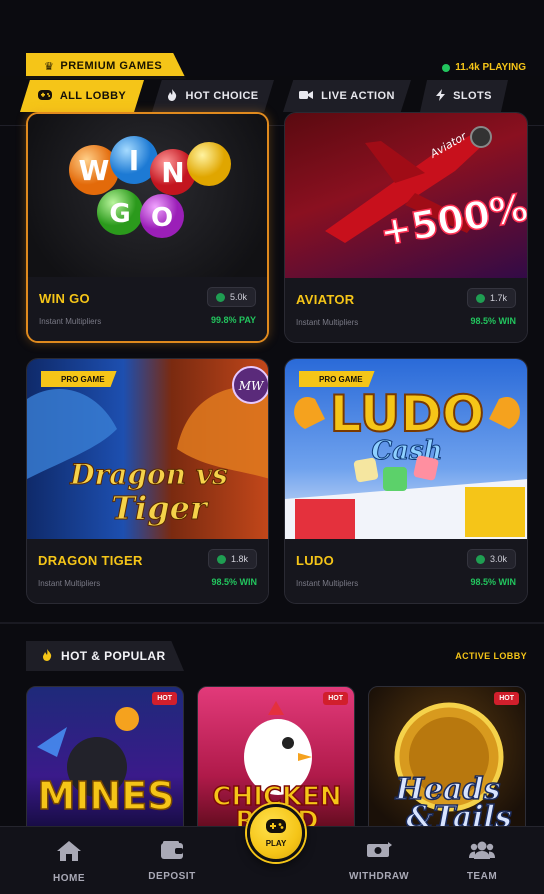  I want to click on tab-all-lobby: ALL LOBBY, so click(82, 96).